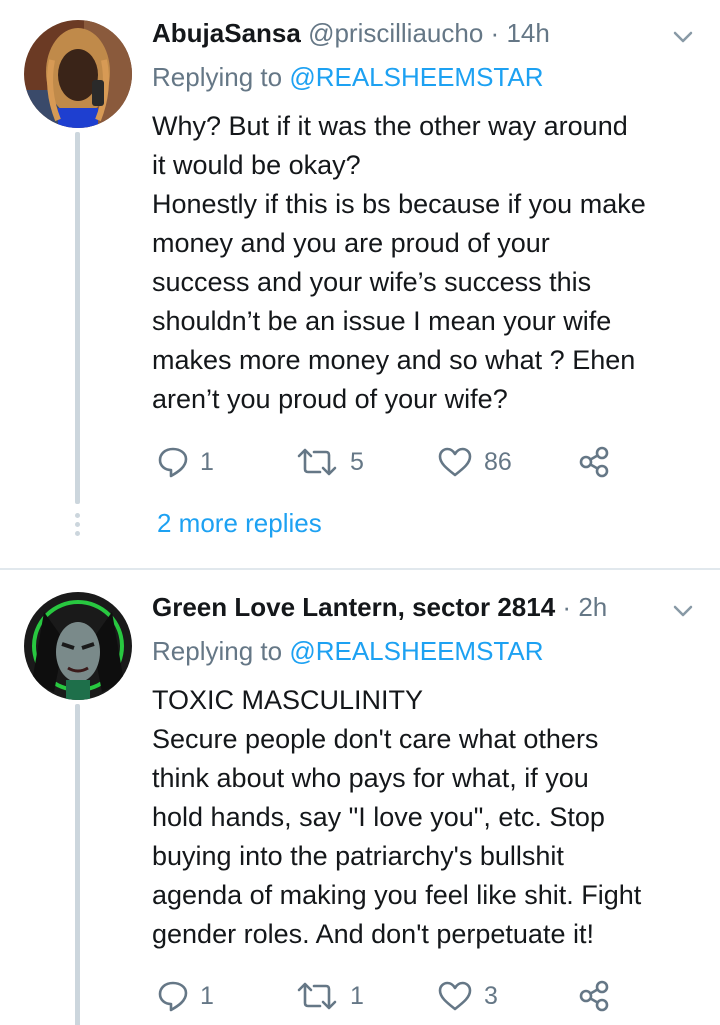 Image resolution: width=720 pixels, height=1025 pixels. I want to click on retweet-button: 1, so click(330, 996).